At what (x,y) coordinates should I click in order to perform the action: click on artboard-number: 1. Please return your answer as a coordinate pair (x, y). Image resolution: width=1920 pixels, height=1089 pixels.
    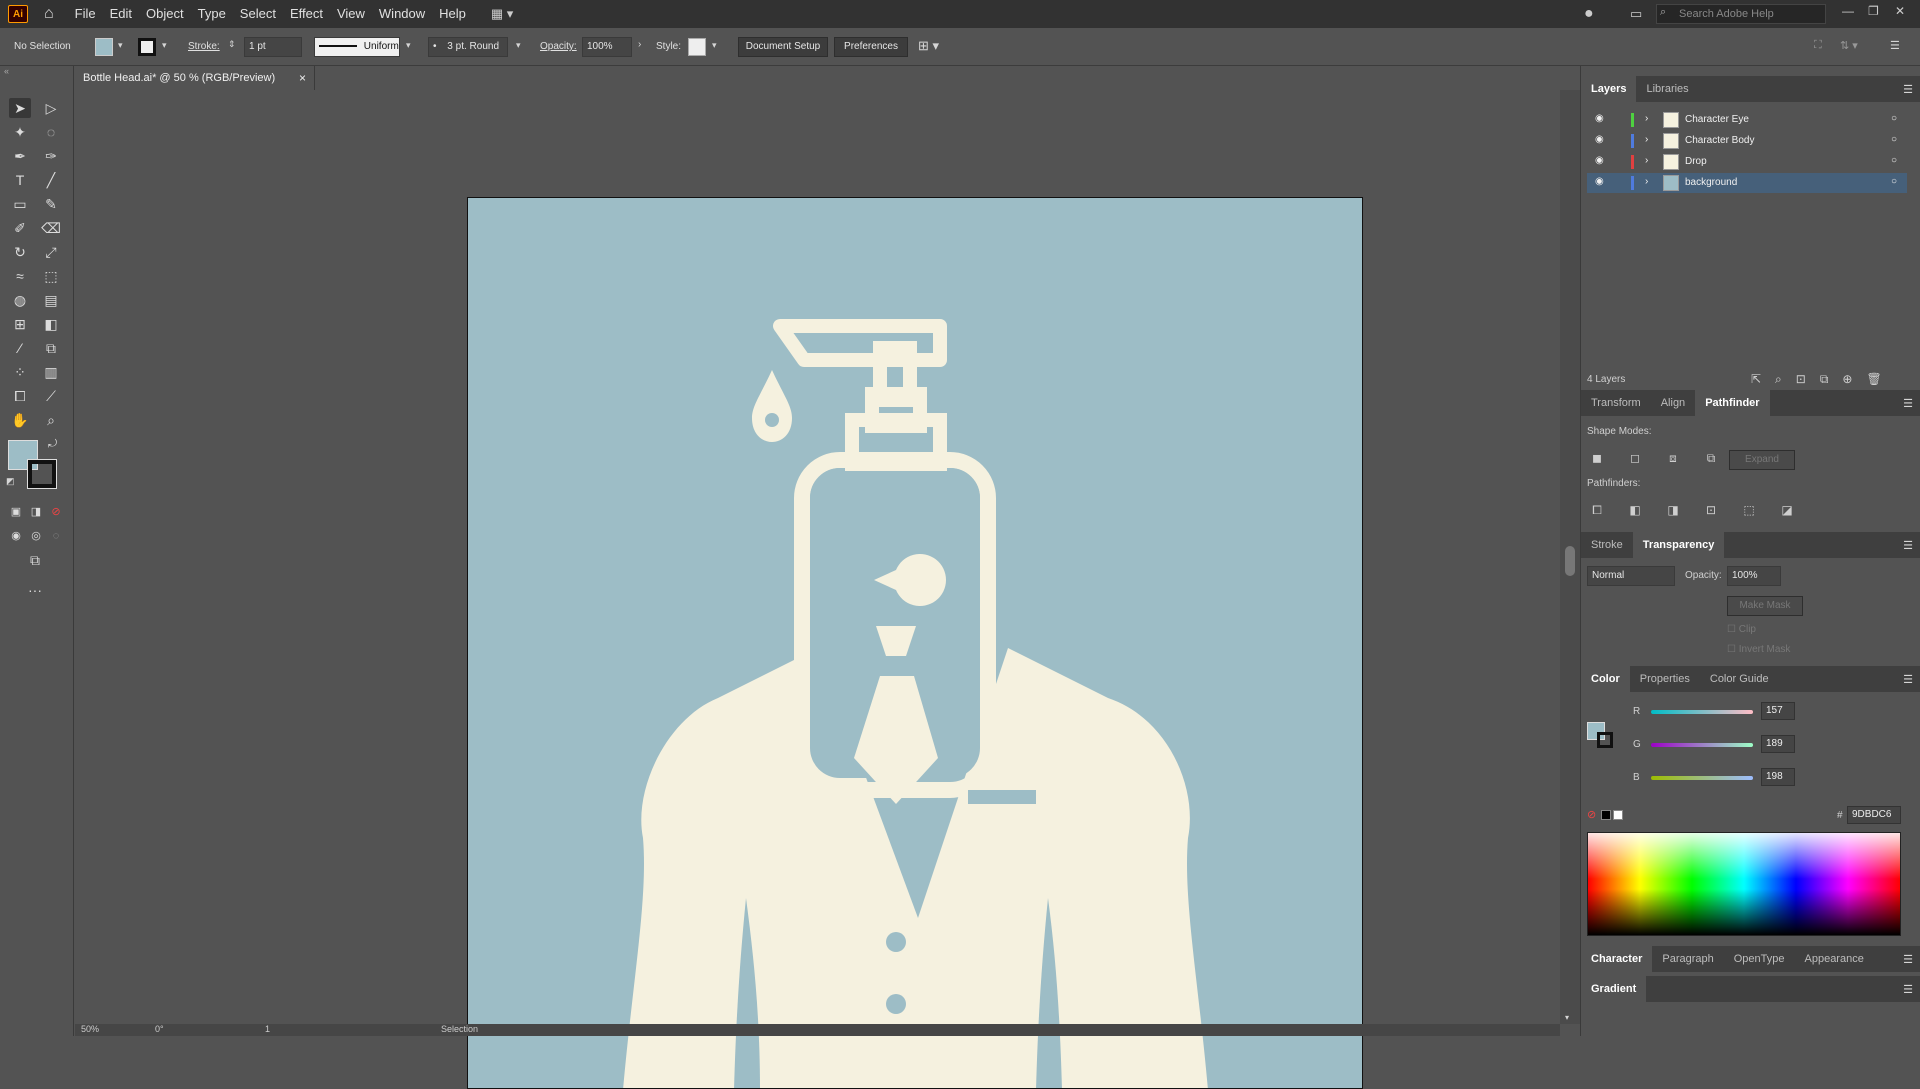
    Looking at the image, I should click on (267, 1029).